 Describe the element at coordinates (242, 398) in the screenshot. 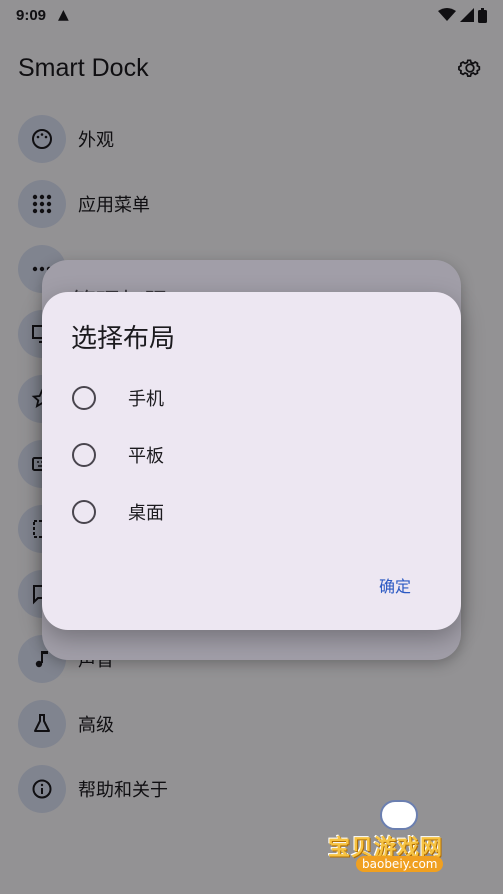

I see `option-phone: 手机` at that location.